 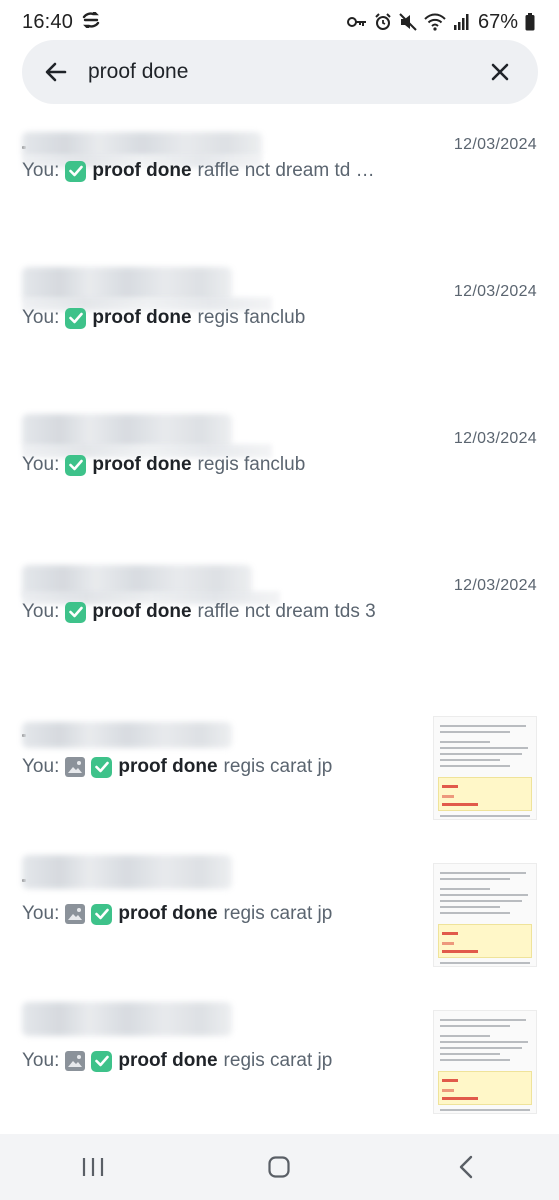 I want to click on status-right: 67%, so click(x=440, y=22).